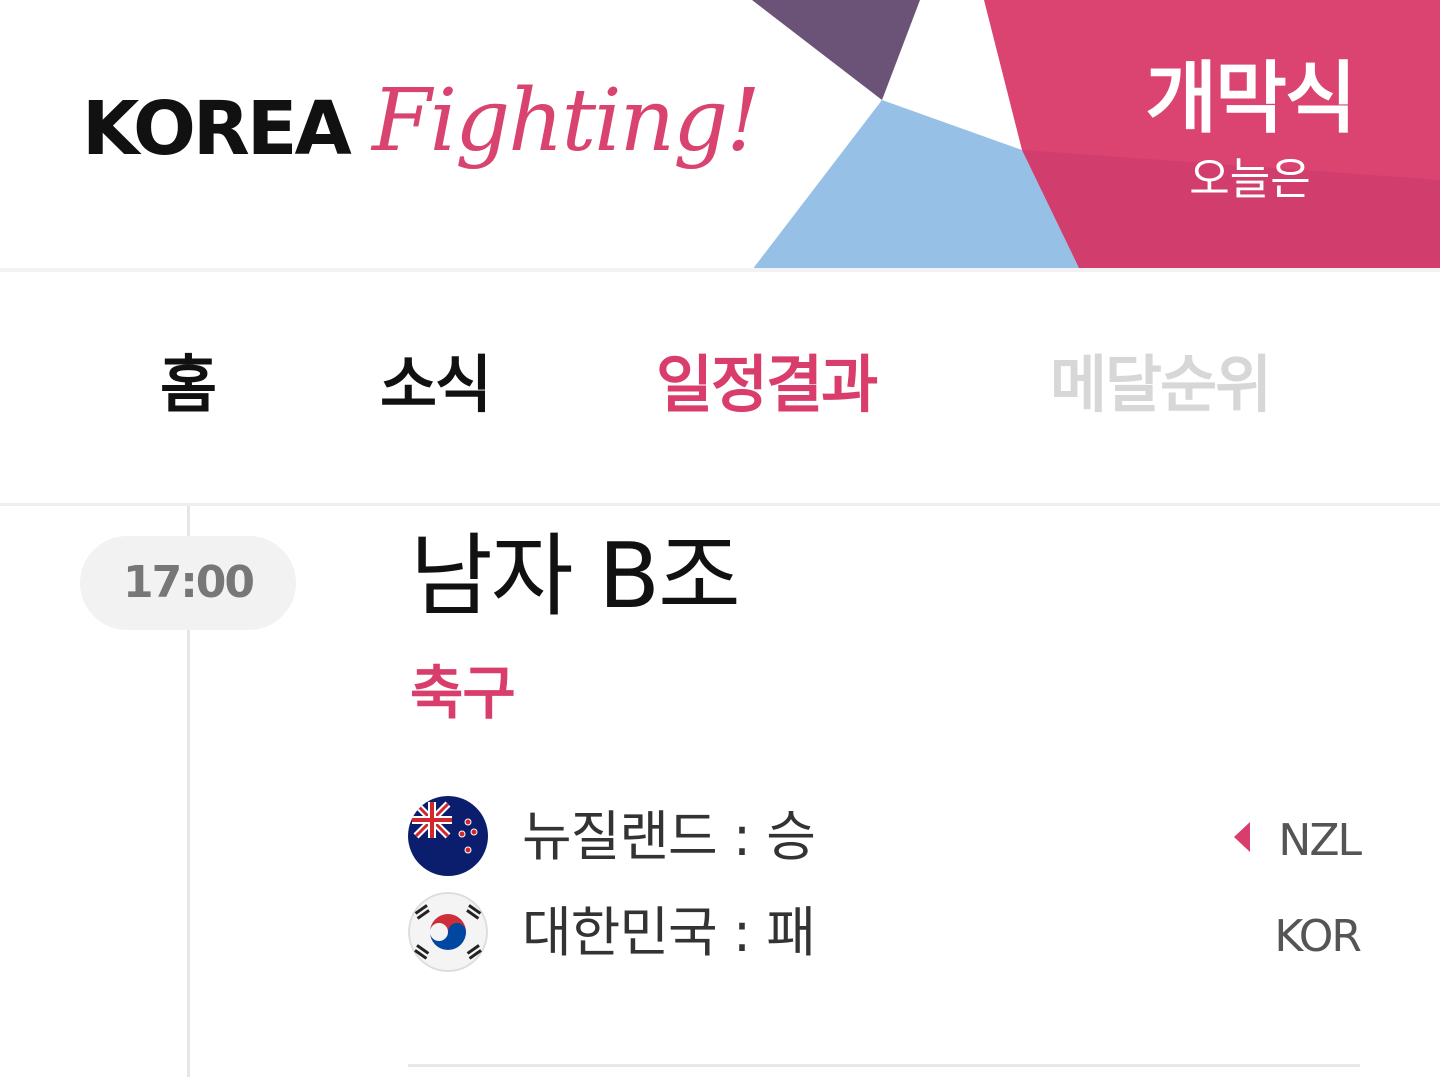 The image size is (1440, 1077). I want to click on header-divider, so click(720, 270).